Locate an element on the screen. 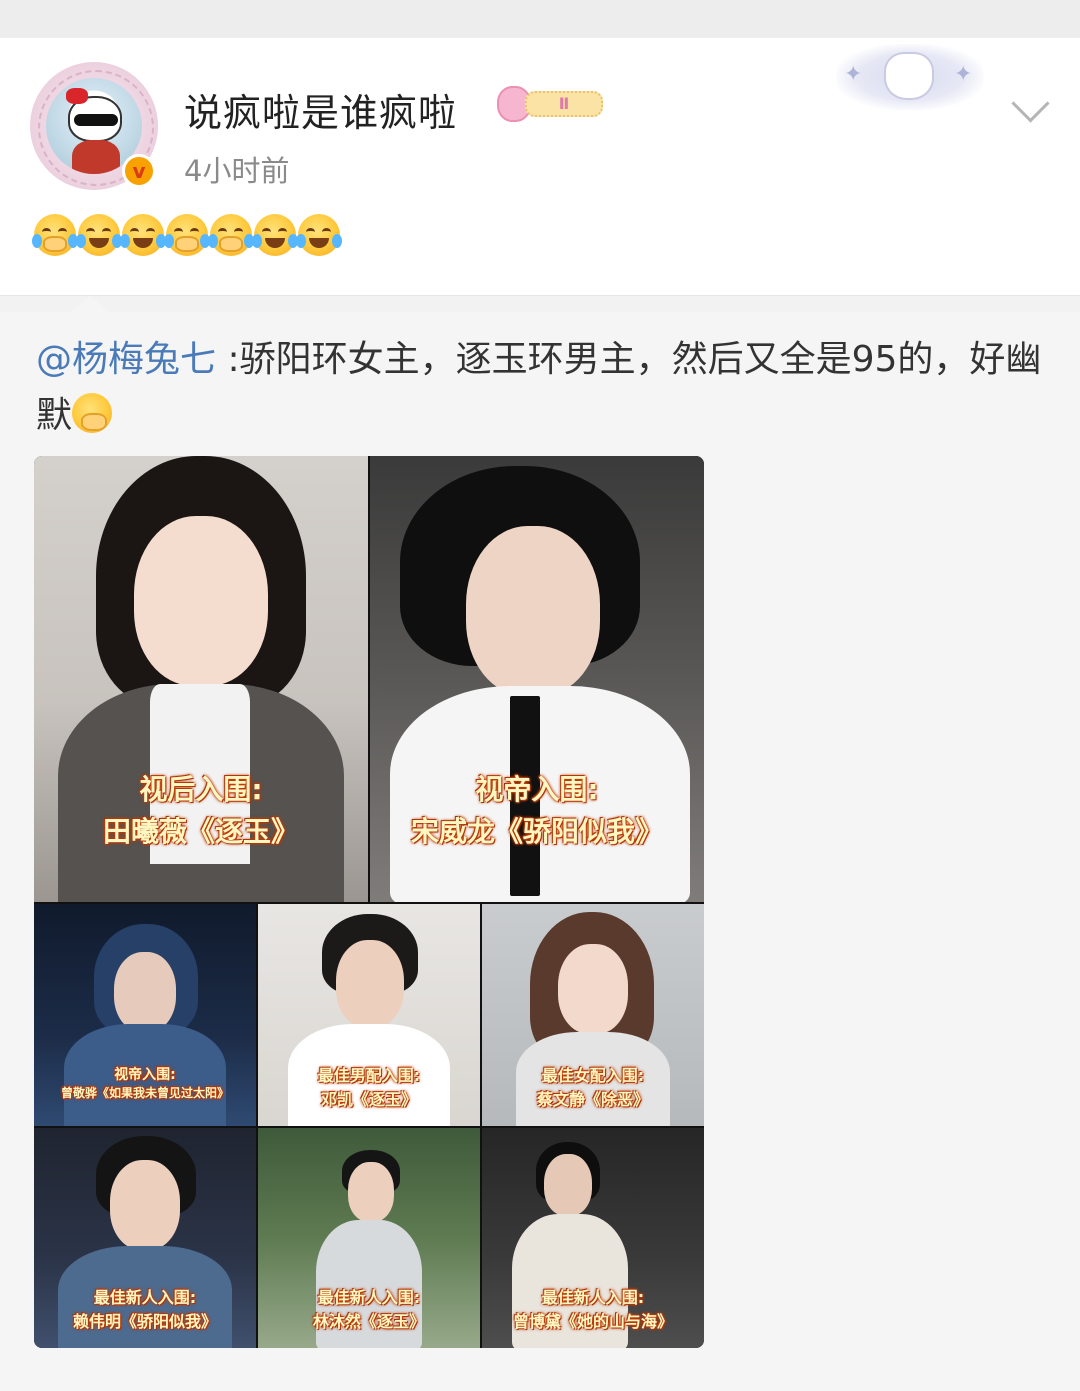 This screenshot has width=1080, height=1391. repost-notch is located at coordinates (90, 305).